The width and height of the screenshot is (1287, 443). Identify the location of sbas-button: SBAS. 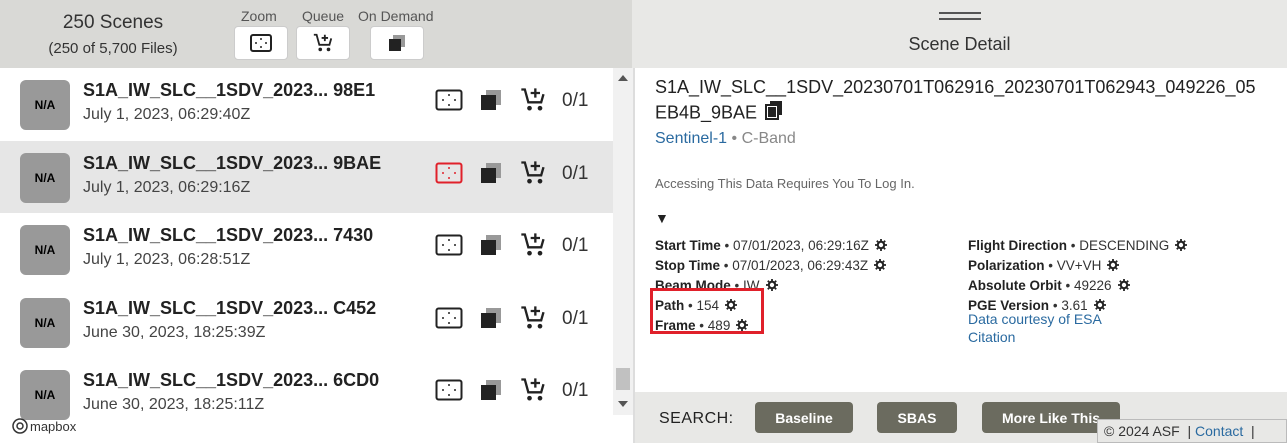
(917, 417).